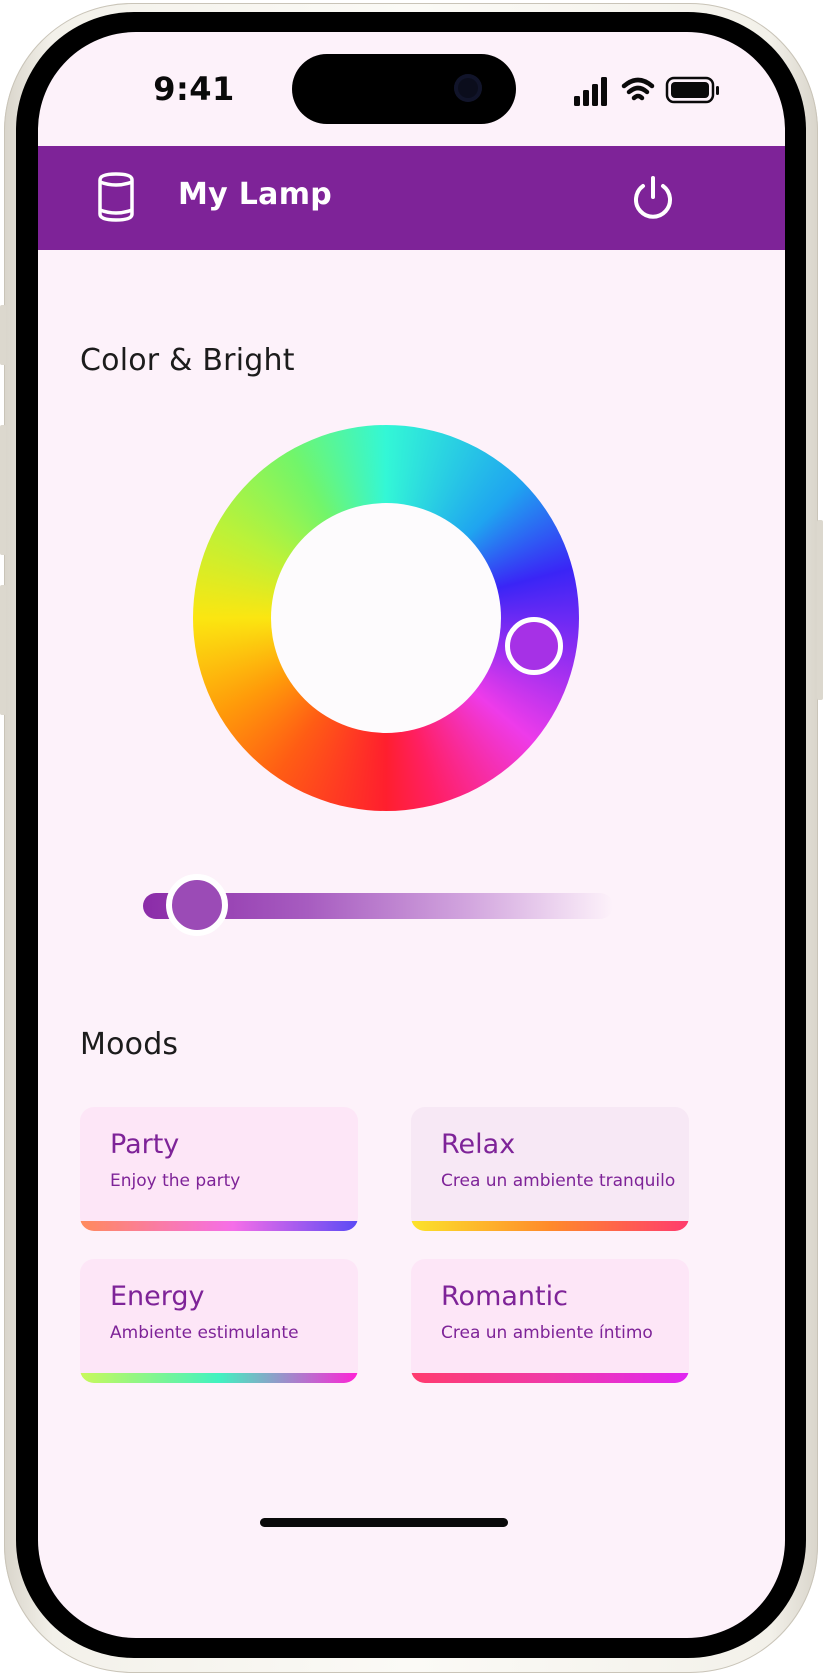 Image resolution: width=823 pixels, height=1677 pixels. I want to click on mood-name: Energy, so click(157, 1296).